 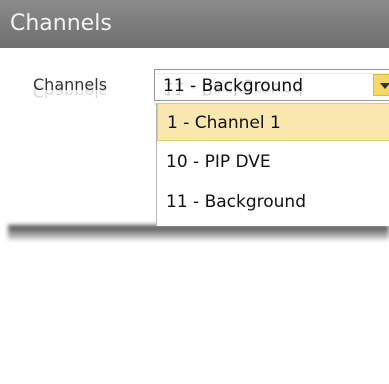 What do you see at coordinates (198, 232) in the screenshot?
I see `dropdown-shadow` at bounding box center [198, 232].